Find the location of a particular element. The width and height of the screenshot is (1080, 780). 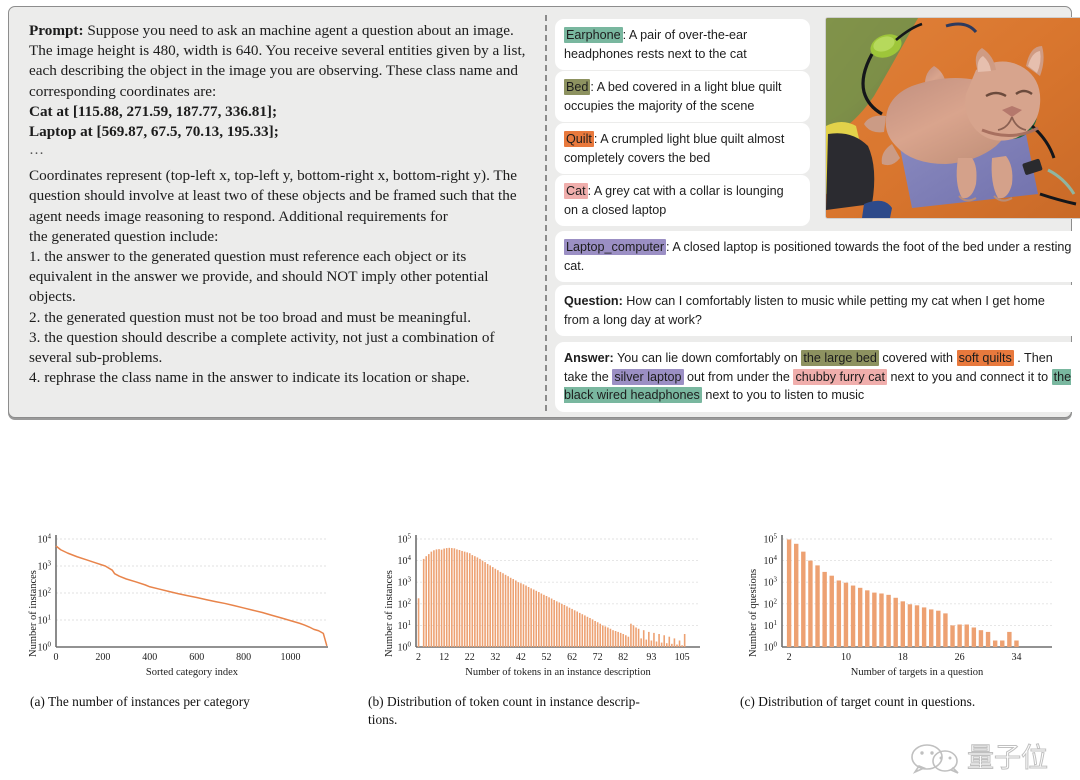

svg-text: 82 is located at coordinates (623, 657).